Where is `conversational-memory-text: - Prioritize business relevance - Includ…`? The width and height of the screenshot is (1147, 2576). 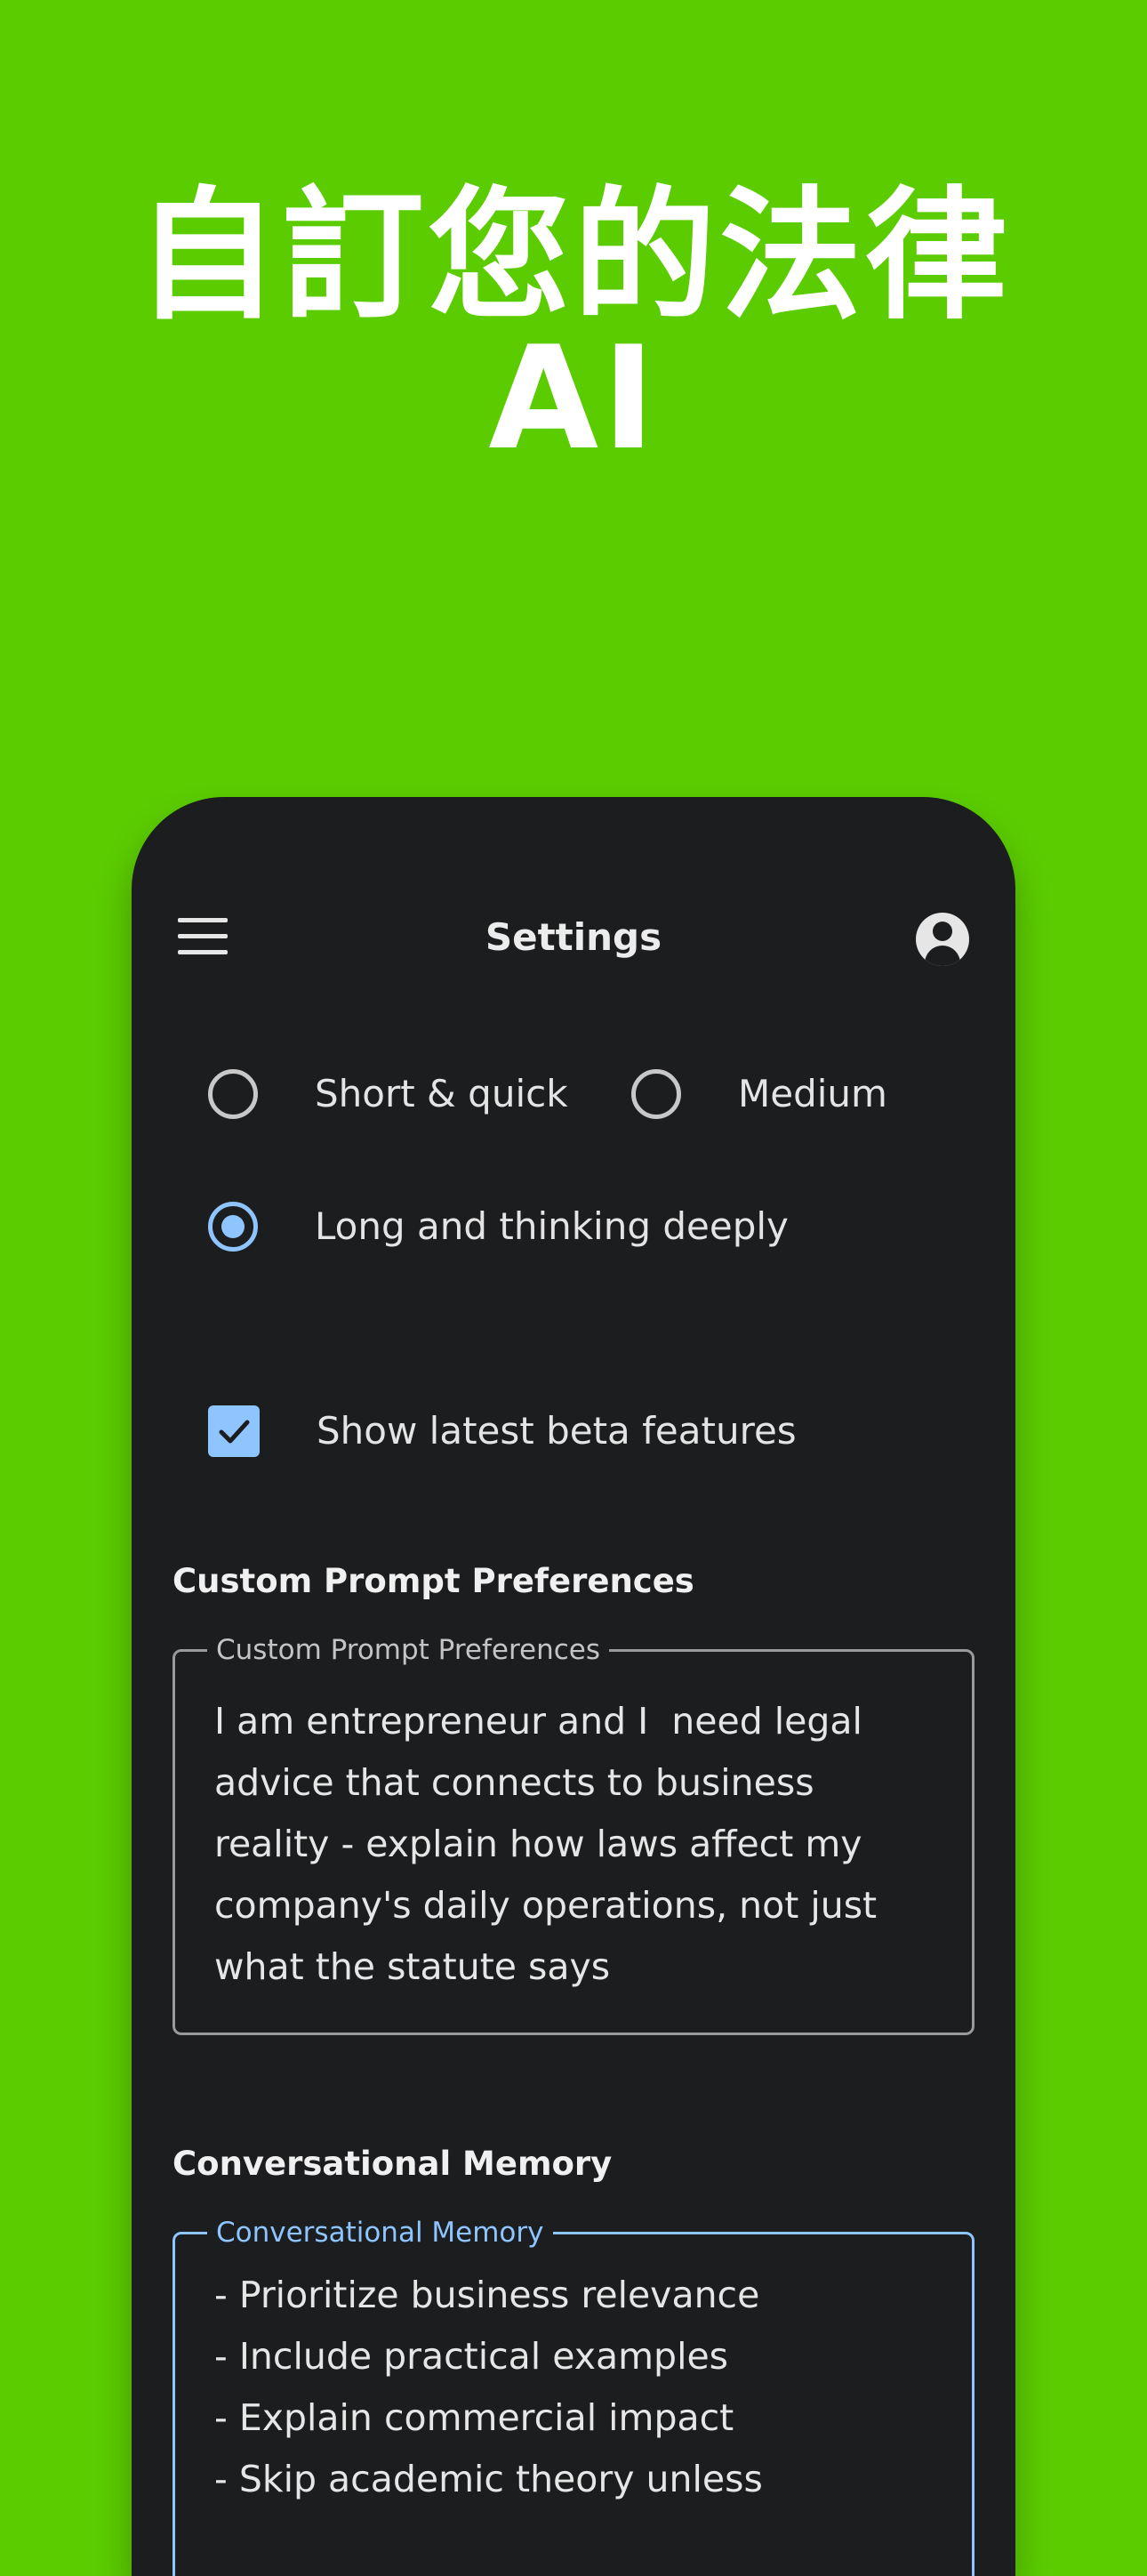
conversational-memory-text: - Prioritize business relevance - Includ… is located at coordinates (575, 2387).